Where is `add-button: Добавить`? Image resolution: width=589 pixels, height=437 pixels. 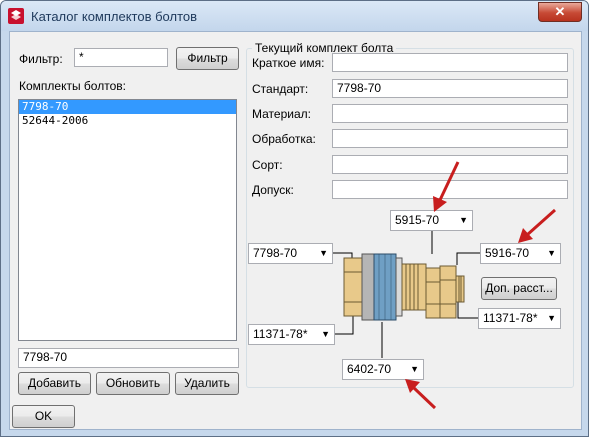 add-button: Добавить is located at coordinates (54, 383).